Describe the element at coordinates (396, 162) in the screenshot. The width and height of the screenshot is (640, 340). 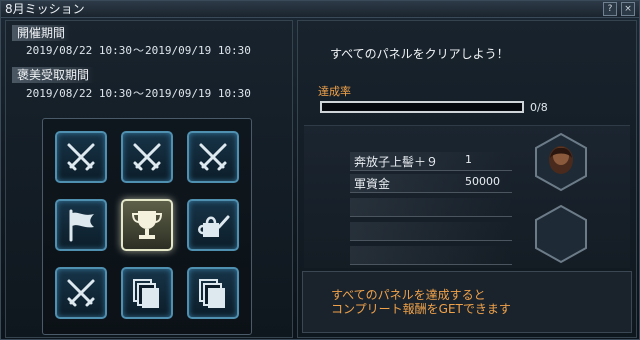
I see `reward-name: 奔放子上髻＋９` at that location.